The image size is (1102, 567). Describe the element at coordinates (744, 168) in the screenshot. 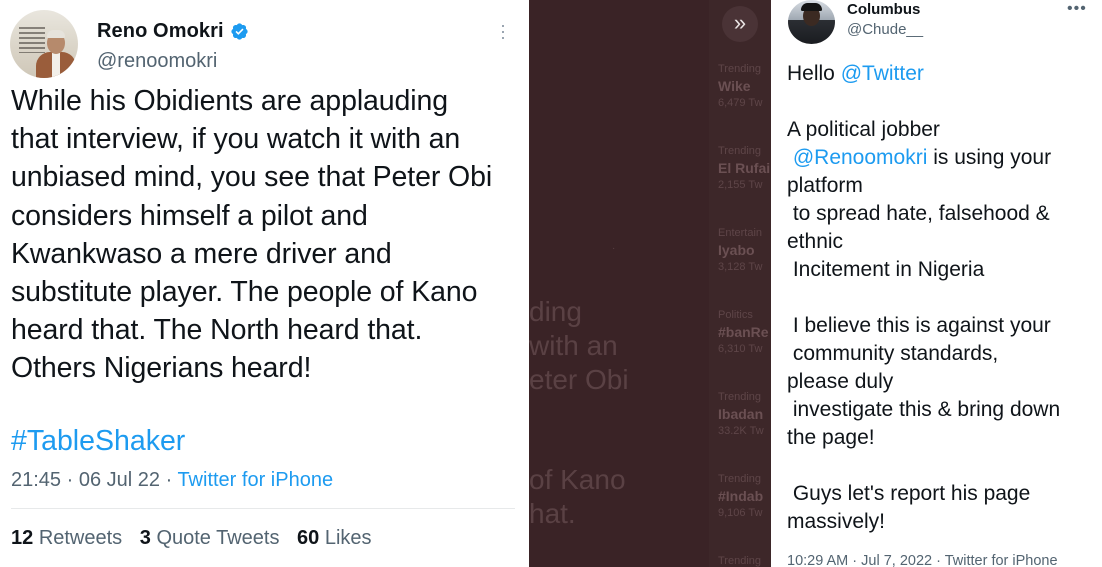

I see `trend-item: Trending El Rufai 2,155 Tw` at that location.